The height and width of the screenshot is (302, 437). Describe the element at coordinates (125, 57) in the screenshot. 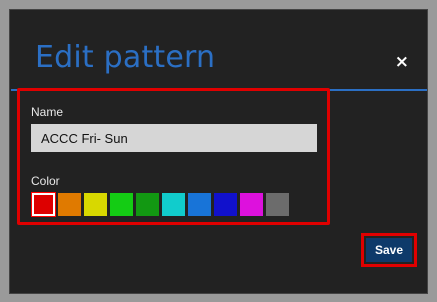

I see `dialog-title: Edit pattern` at that location.